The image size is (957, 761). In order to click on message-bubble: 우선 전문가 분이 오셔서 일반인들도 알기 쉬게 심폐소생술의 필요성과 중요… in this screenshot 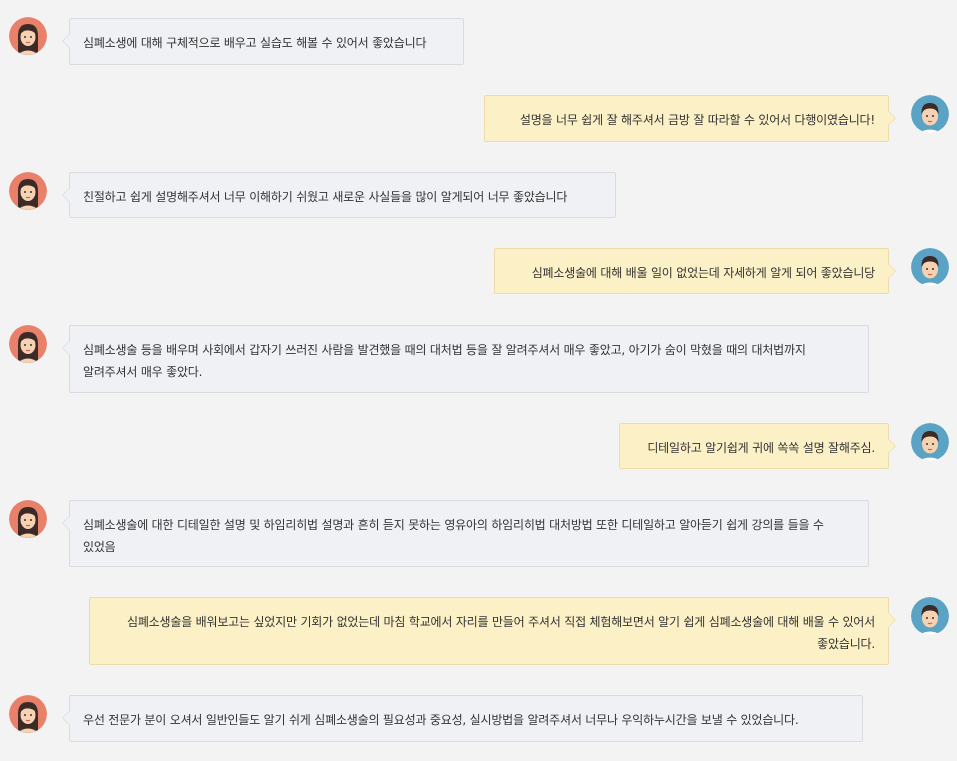, I will do `click(462, 718)`.